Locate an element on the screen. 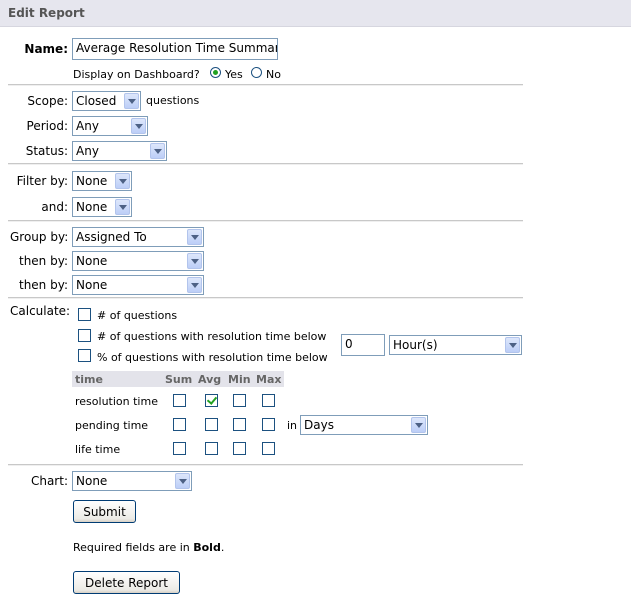 Image resolution: width=631 pixels, height=601 pixels. filter-and-select: None is located at coordinates (102, 207).